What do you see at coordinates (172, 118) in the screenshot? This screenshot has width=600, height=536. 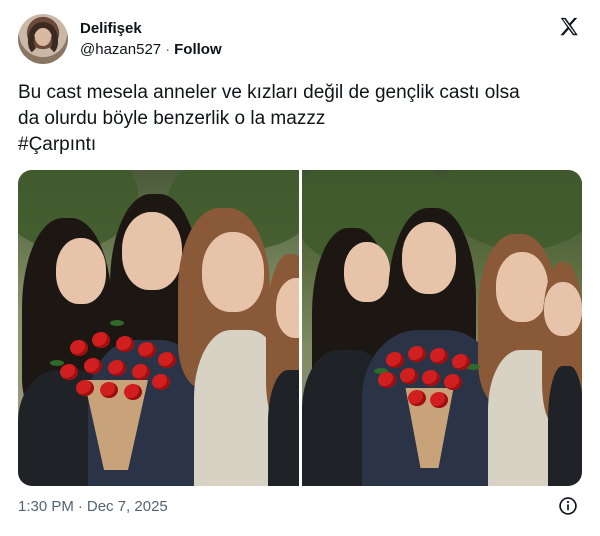 I see `tweet-line: da olurdu böyle benzerlik o la mazzz` at bounding box center [172, 118].